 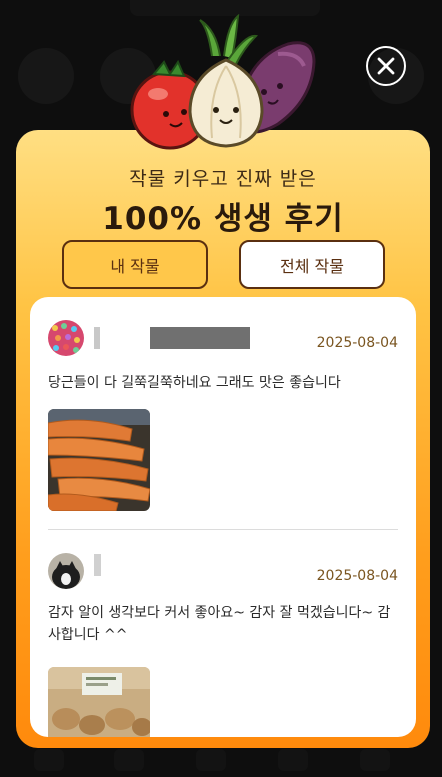 I want to click on close-icon, so click(x=386, y=66).